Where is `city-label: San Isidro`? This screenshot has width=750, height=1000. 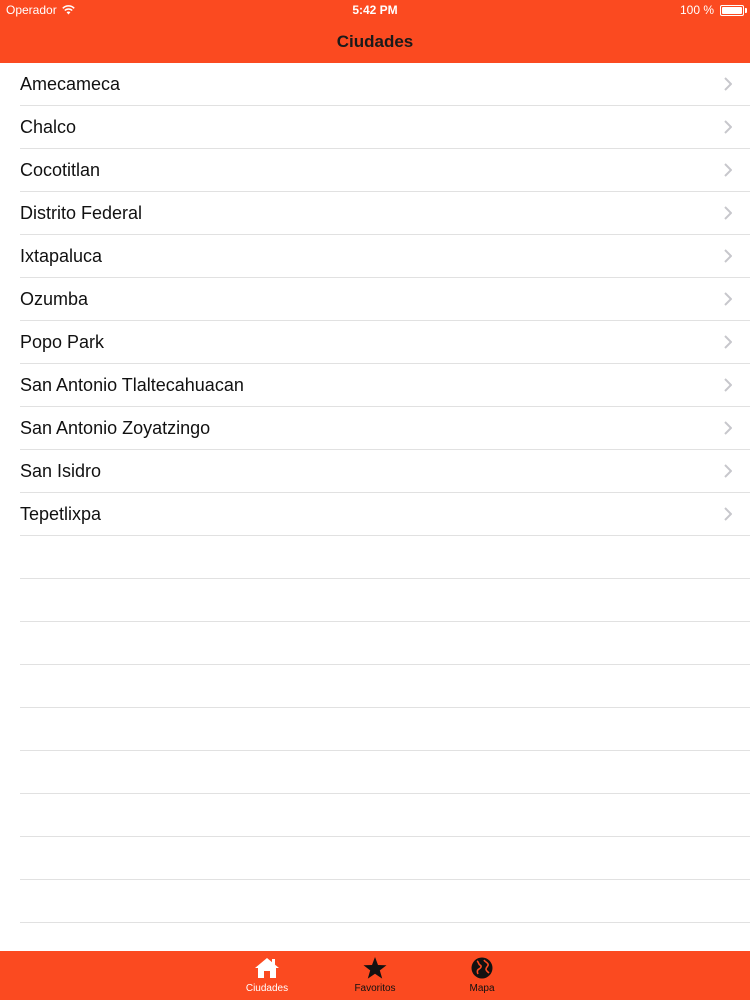 city-label: San Isidro is located at coordinates (61, 471).